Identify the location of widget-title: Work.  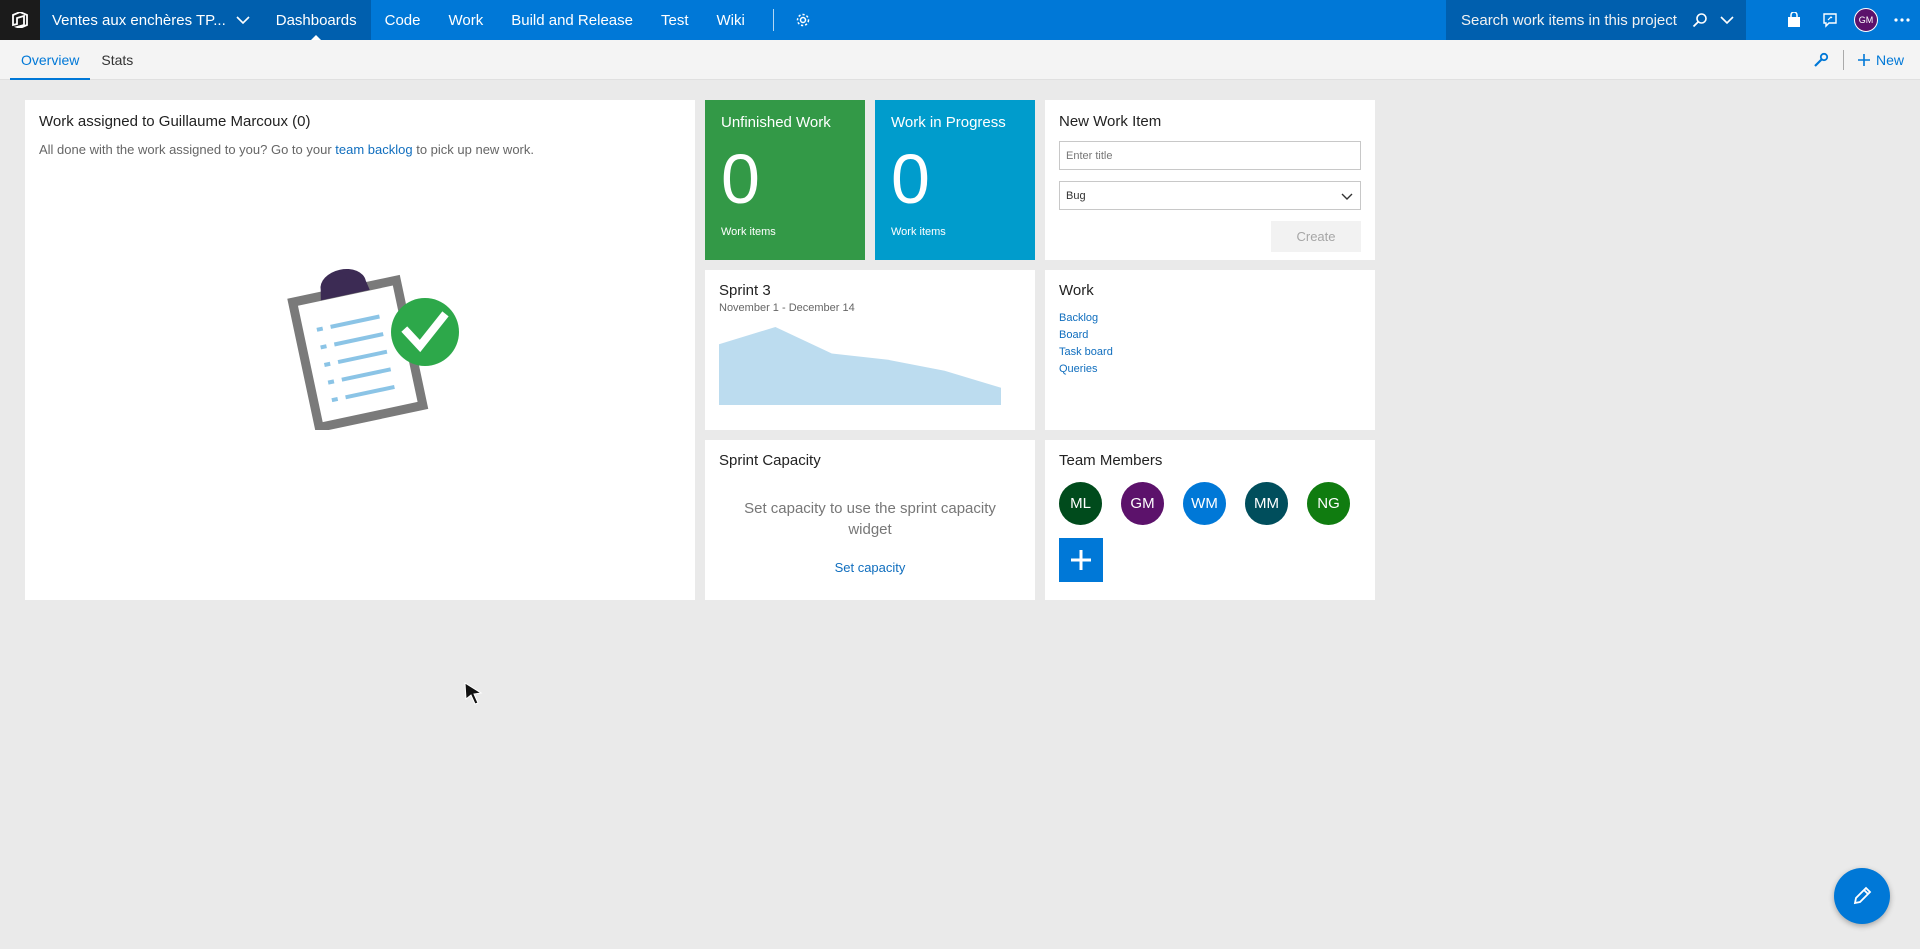
(1076, 290).